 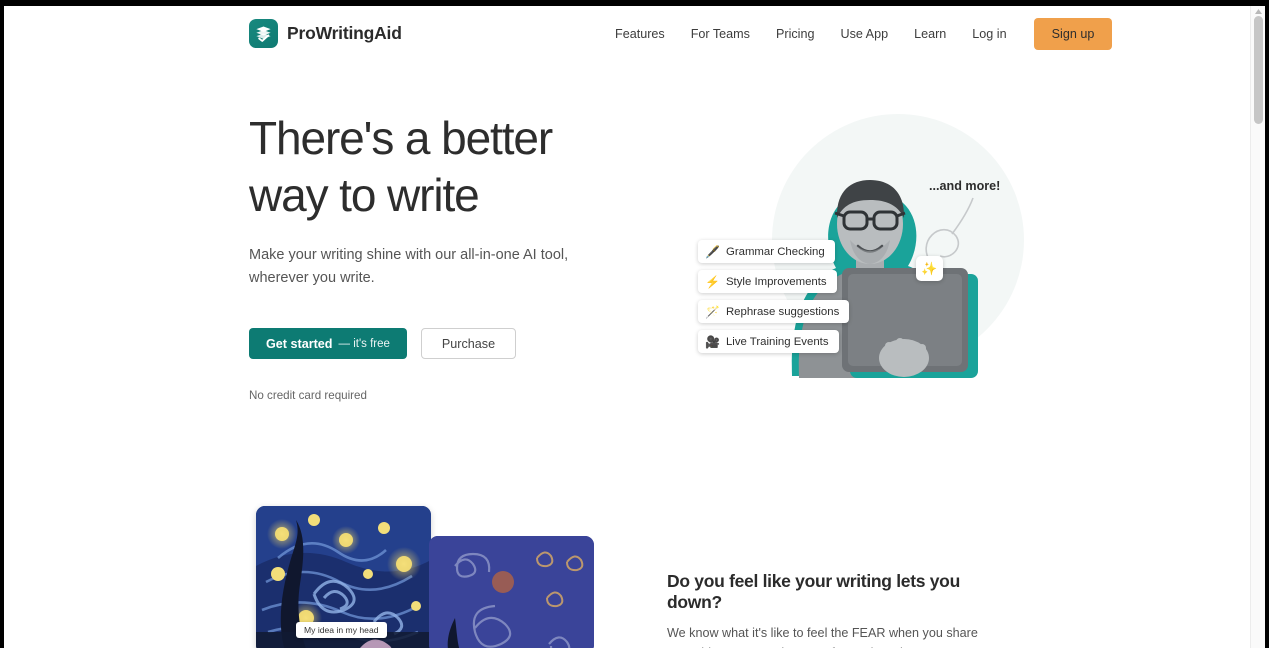 What do you see at coordinates (989, 34) in the screenshot?
I see `nav-item-log-in: Log in` at bounding box center [989, 34].